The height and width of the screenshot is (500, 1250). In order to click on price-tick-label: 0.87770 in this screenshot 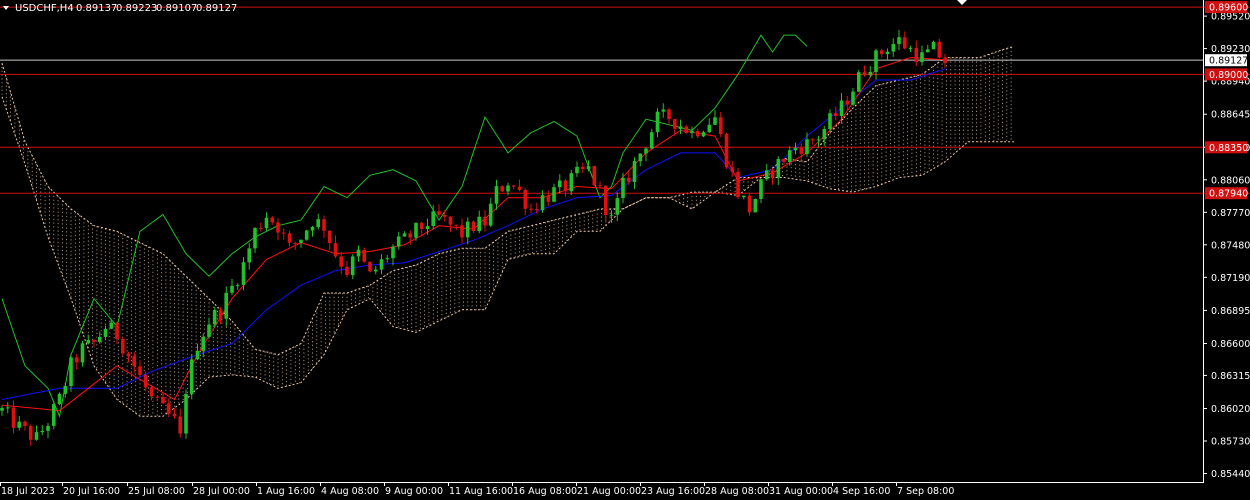, I will do `click(1230, 213)`.